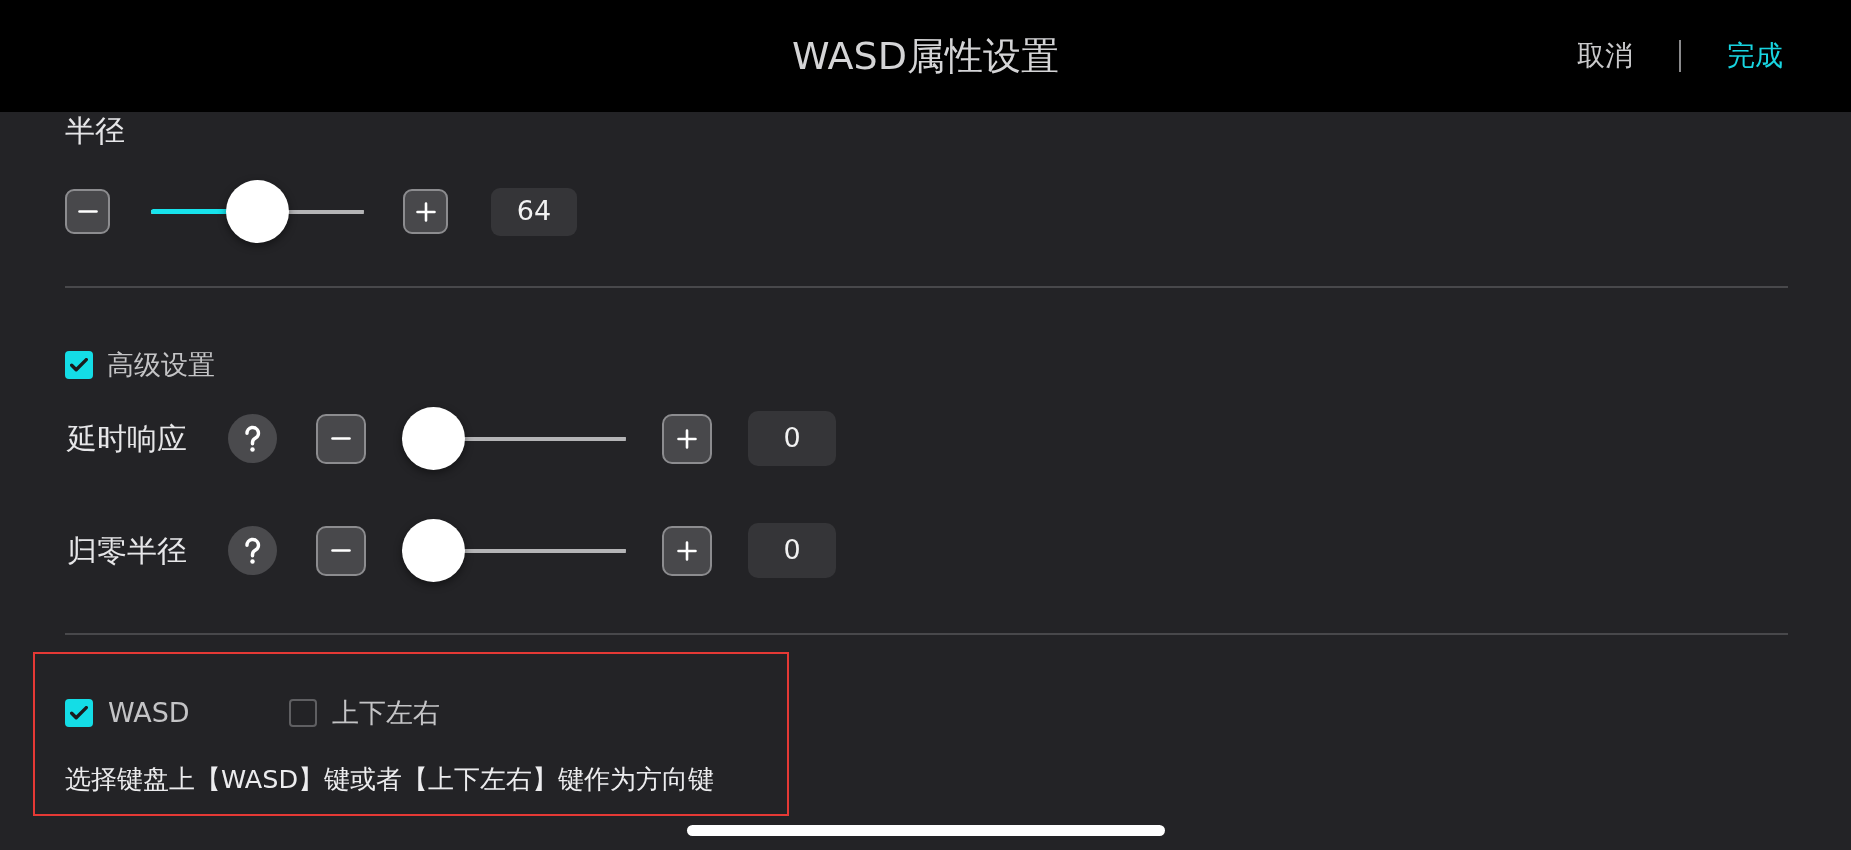  Describe the element at coordinates (95, 131) in the screenshot. I see `setting-label: 半径` at that location.